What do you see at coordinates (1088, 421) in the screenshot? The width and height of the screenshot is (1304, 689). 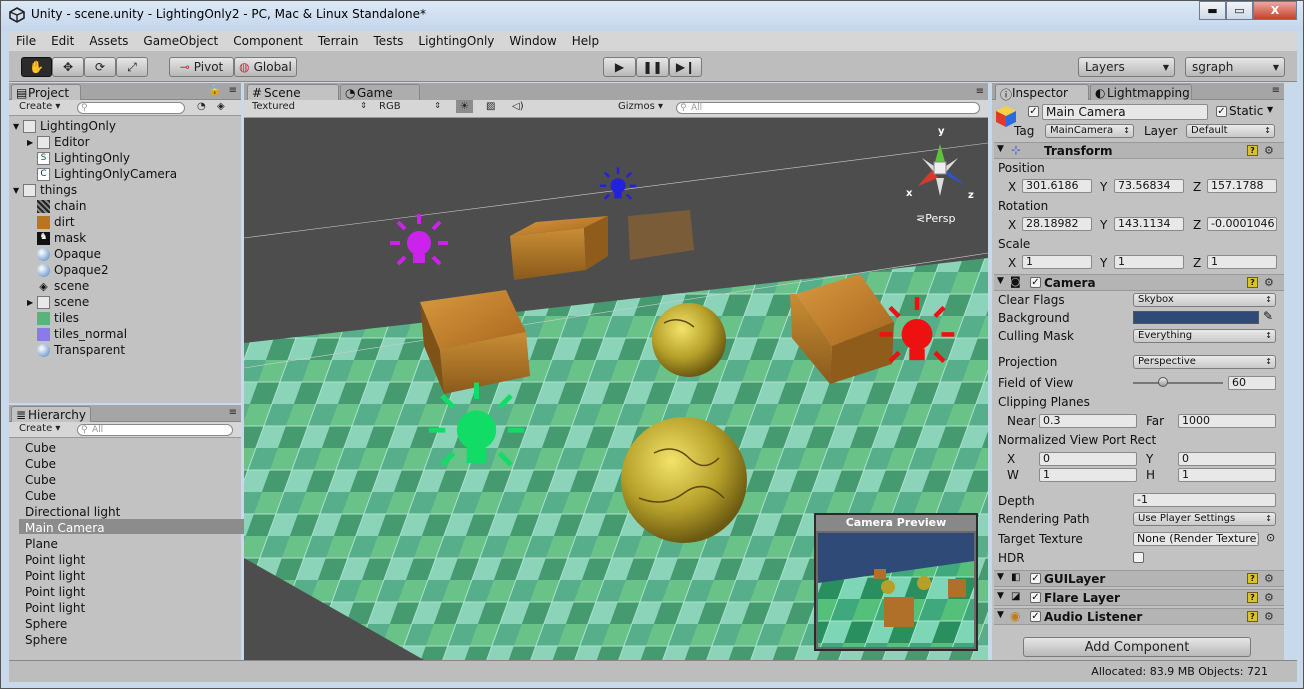 I see `near-field: 0.3` at bounding box center [1088, 421].